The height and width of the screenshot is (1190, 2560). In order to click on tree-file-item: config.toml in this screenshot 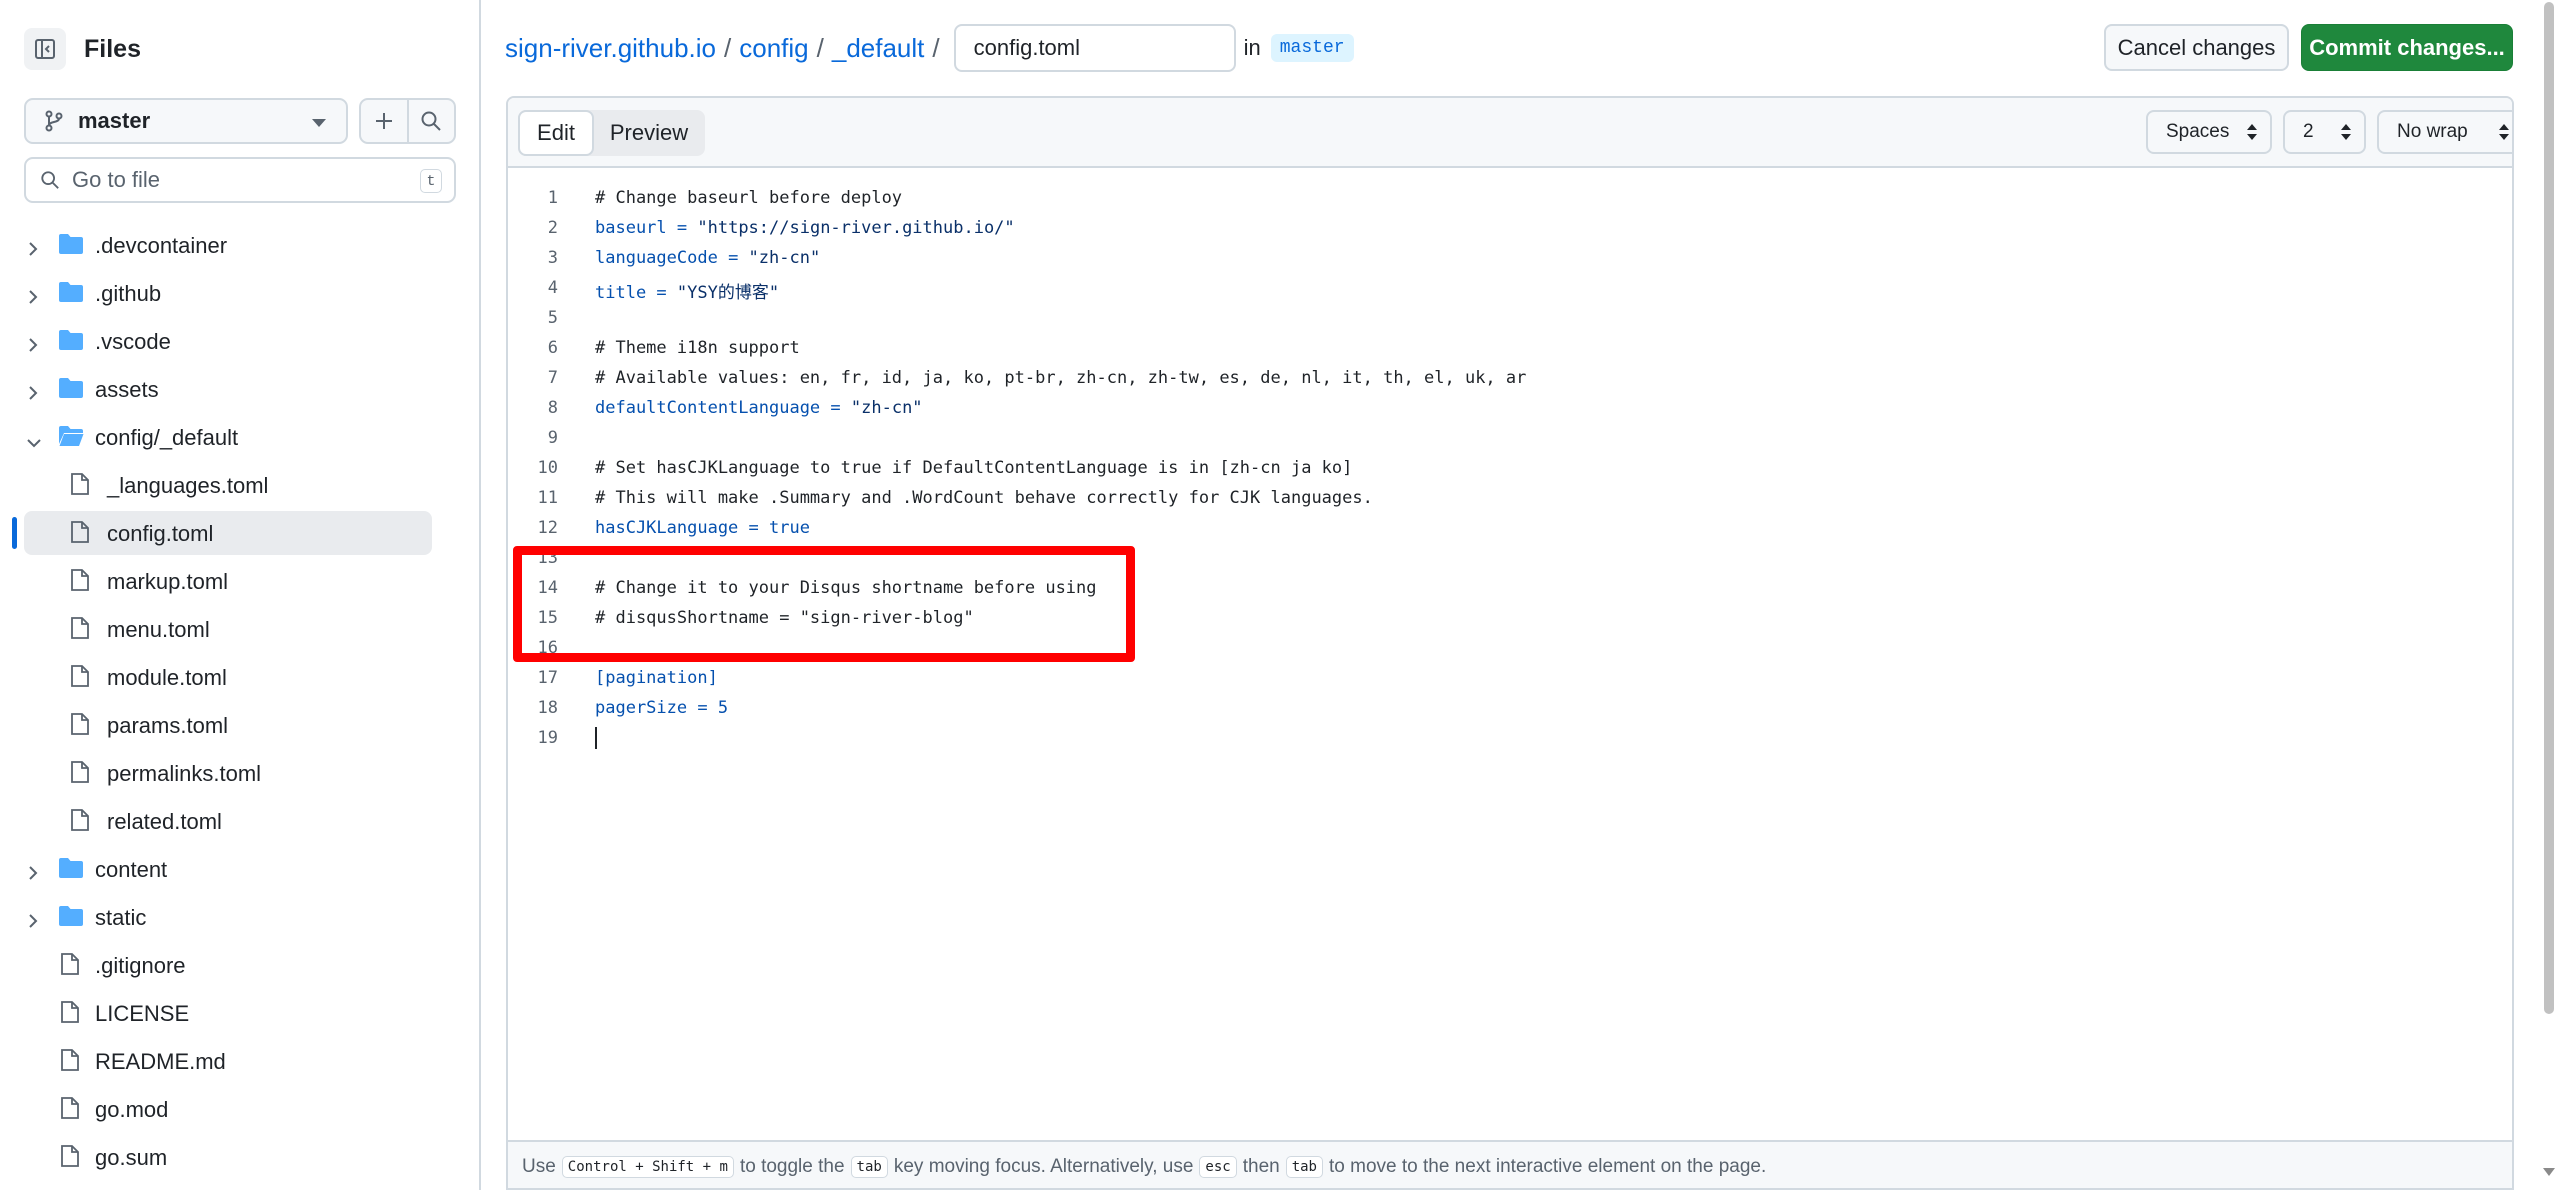, I will do `click(240, 533)`.